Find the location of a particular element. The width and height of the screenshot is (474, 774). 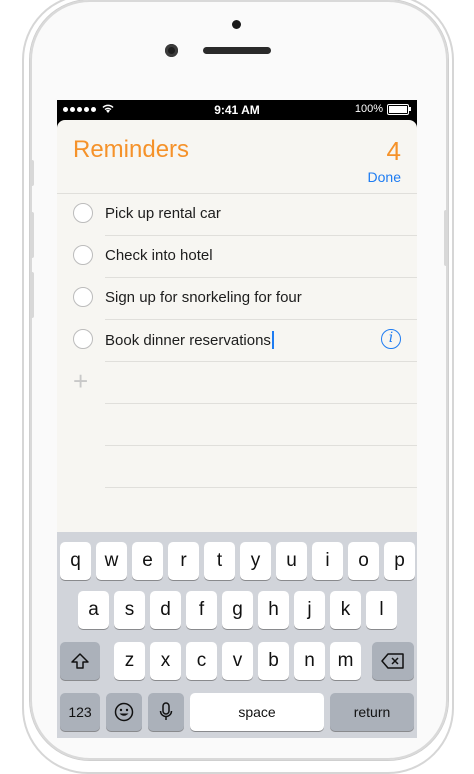

reminder-text-input: Book dinner reservations is located at coordinates (189, 340).